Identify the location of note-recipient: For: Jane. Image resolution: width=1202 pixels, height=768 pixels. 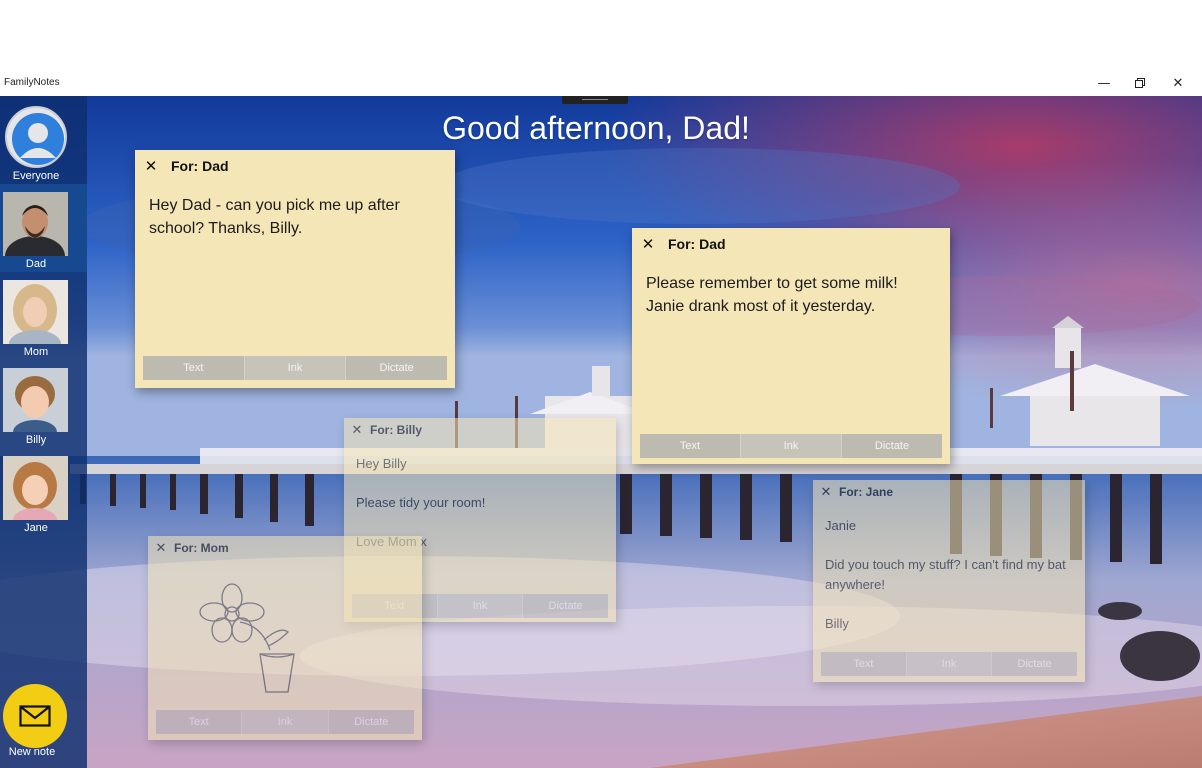
(866, 492).